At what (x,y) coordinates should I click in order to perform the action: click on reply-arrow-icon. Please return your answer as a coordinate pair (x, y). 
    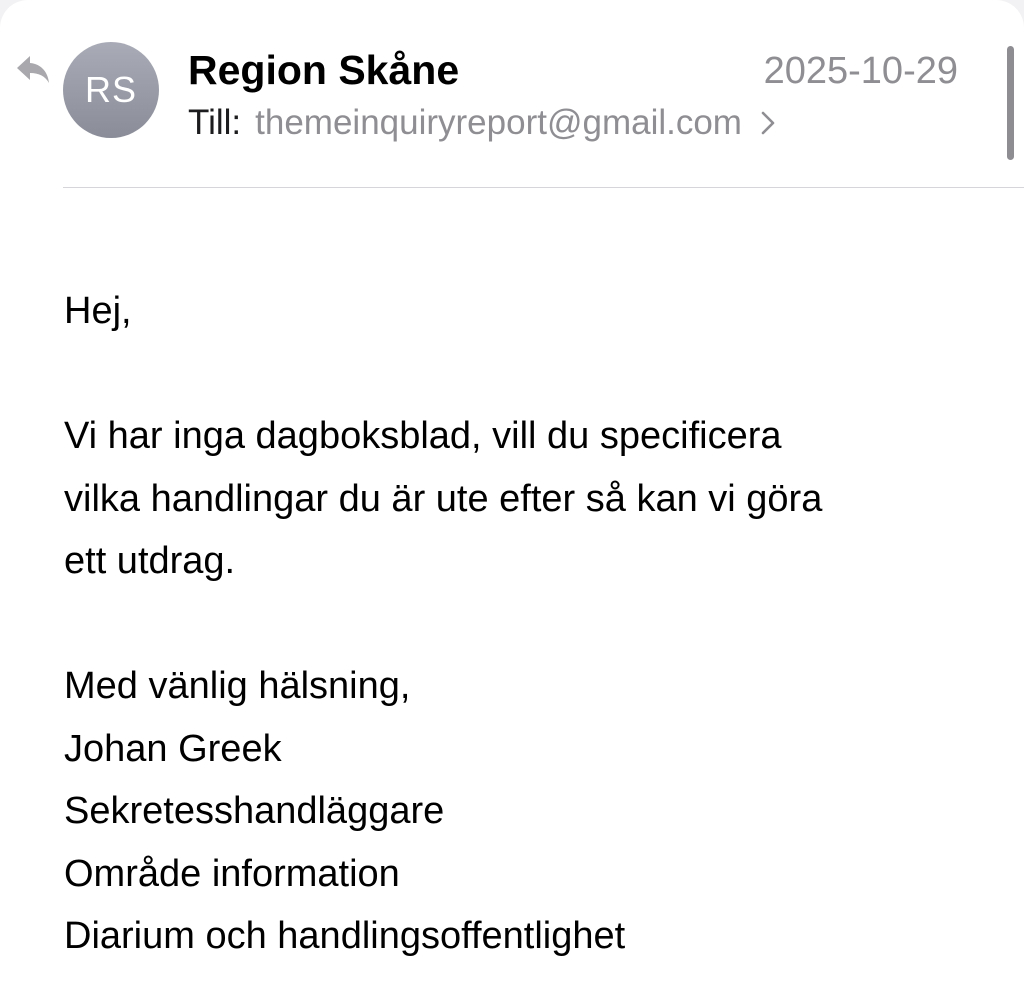
    Looking at the image, I should click on (33, 69).